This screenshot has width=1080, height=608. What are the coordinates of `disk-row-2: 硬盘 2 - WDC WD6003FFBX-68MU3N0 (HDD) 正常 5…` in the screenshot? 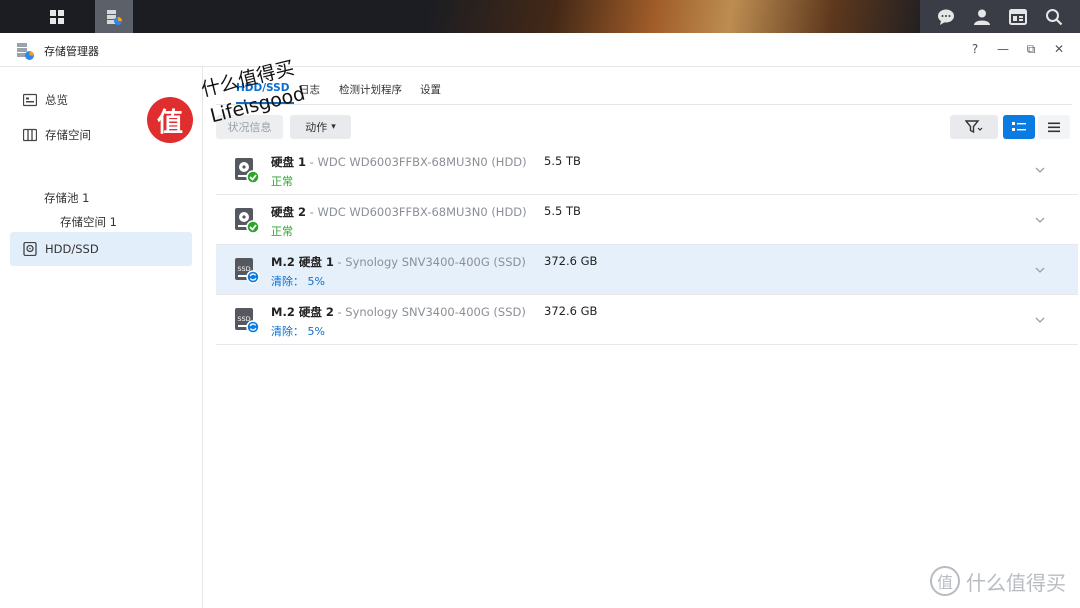 It's located at (647, 220).